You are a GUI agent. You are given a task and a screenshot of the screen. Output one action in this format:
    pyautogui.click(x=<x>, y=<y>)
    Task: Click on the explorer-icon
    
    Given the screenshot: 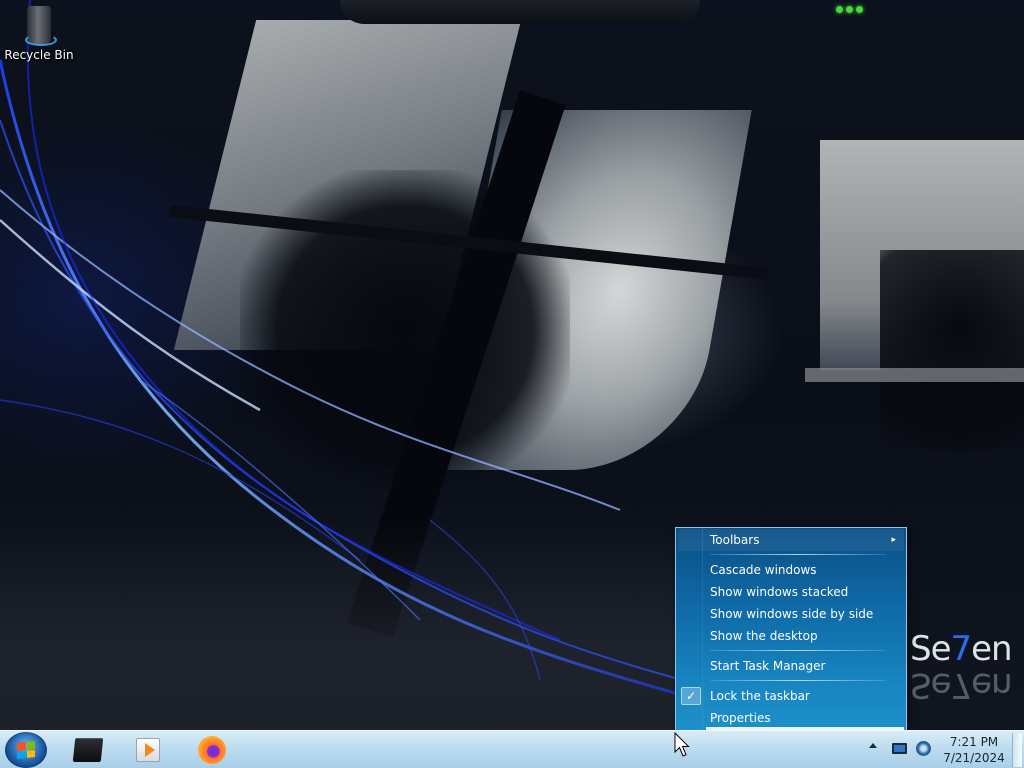 What is the action you would take?
    pyautogui.click(x=88, y=750)
    